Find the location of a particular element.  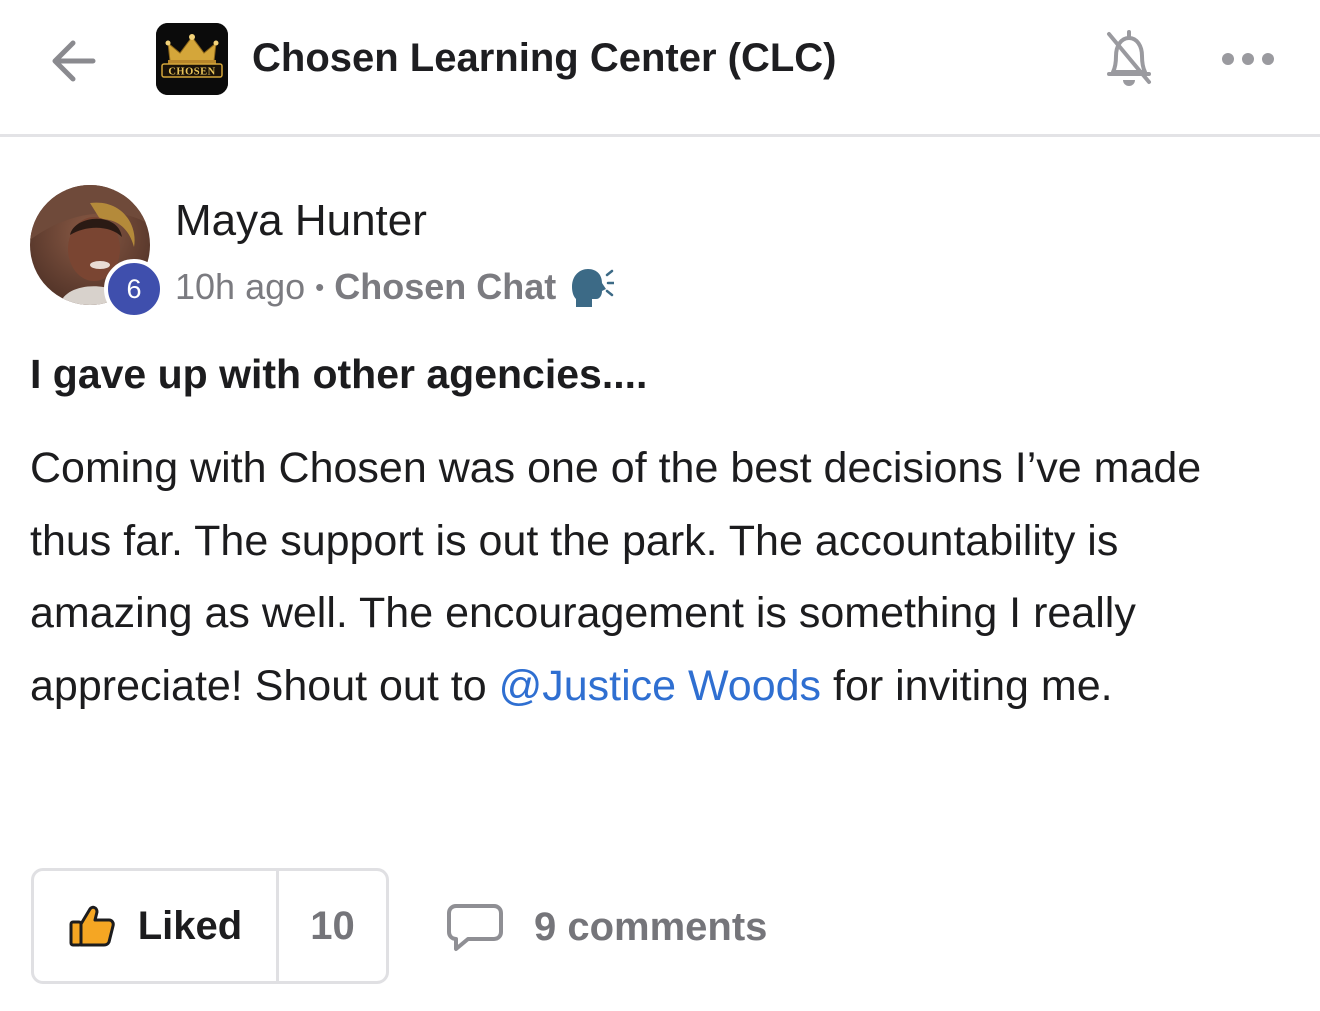

post-meta: 10h ago • Chosen Chat is located at coordinates (395, 287).